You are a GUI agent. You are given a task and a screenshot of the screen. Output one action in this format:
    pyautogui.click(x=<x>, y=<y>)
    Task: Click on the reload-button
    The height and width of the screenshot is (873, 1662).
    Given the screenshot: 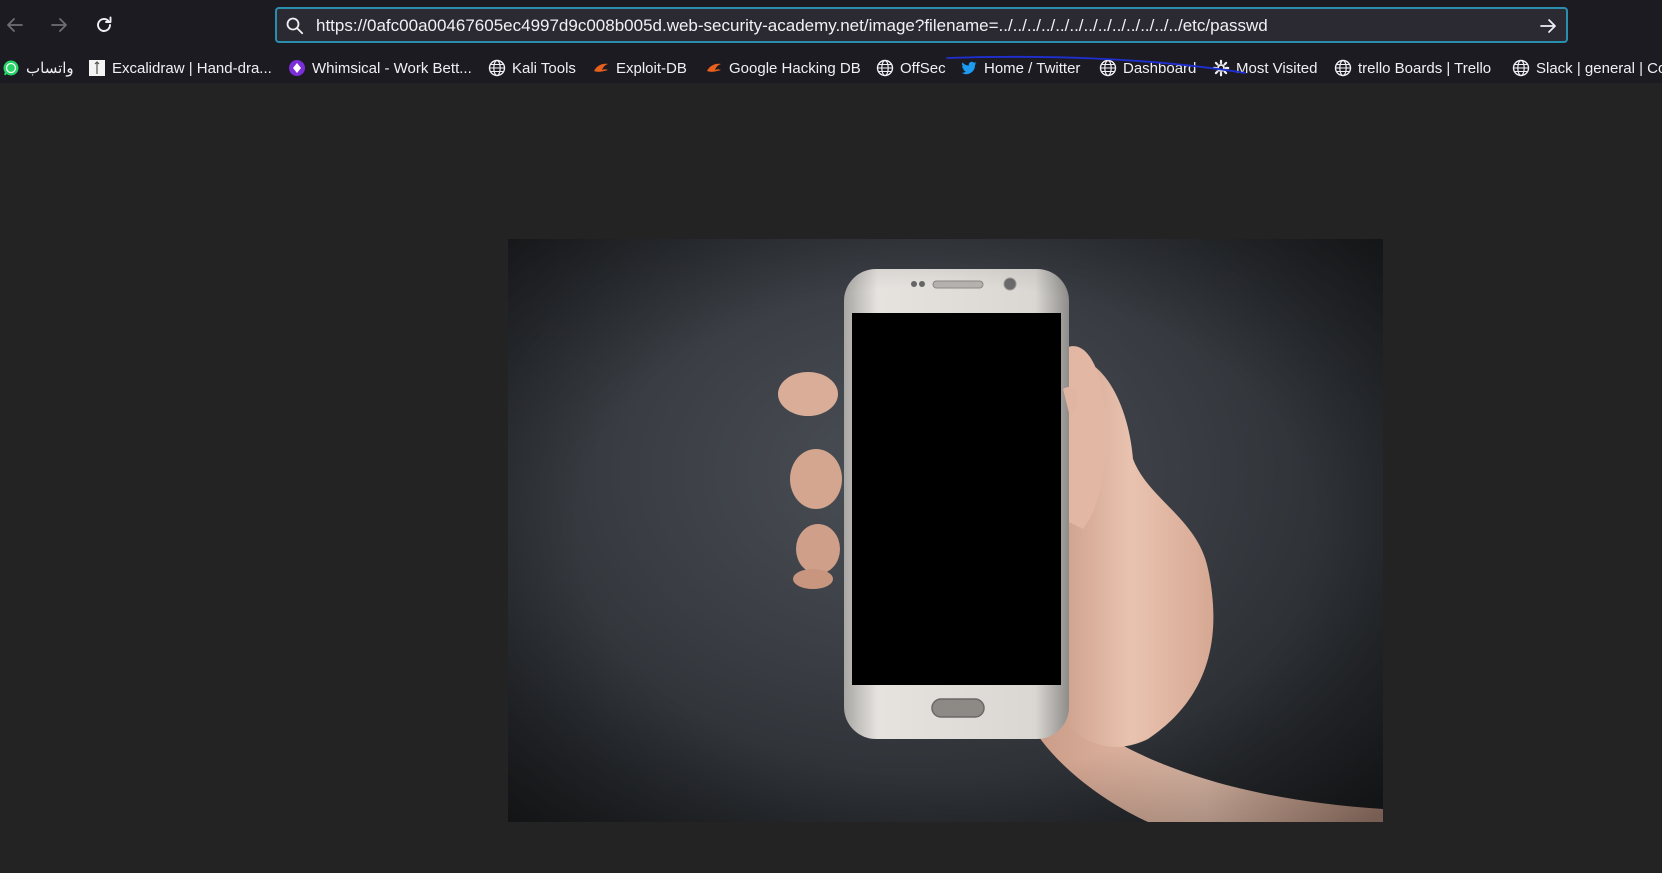 What is the action you would take?
    pyautogui.click(x=104, y=25)
    